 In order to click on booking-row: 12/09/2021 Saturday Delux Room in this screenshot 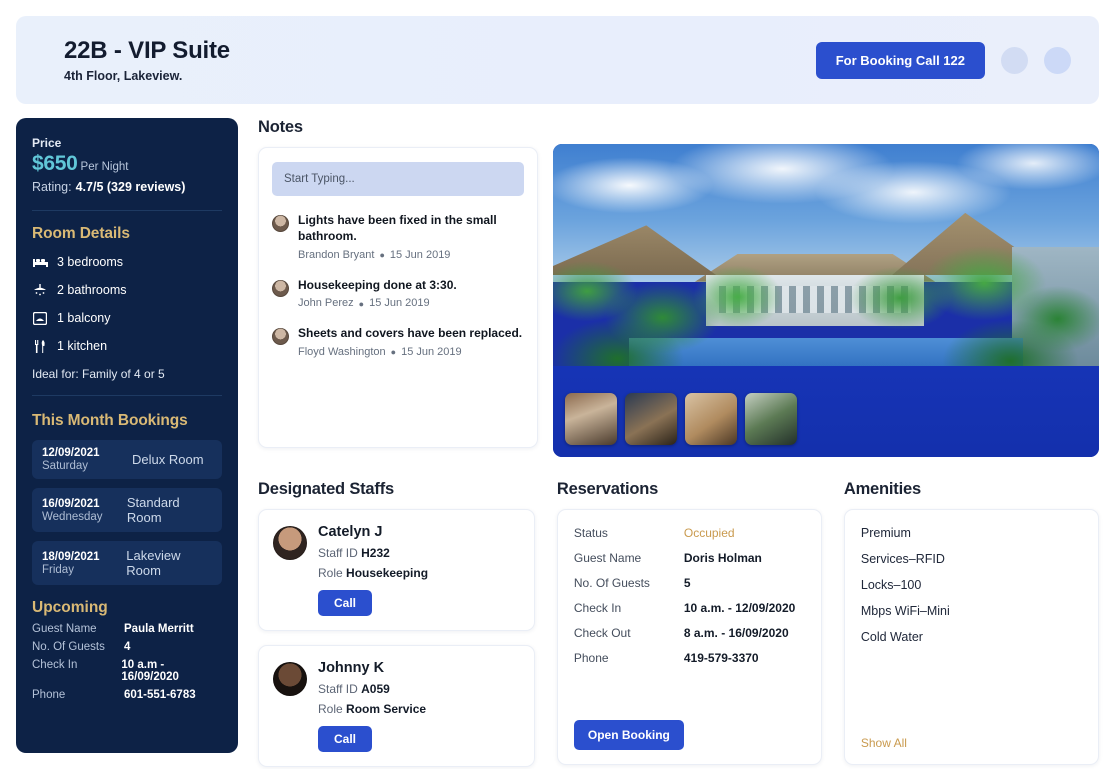, I will do `click(127, 459)`.